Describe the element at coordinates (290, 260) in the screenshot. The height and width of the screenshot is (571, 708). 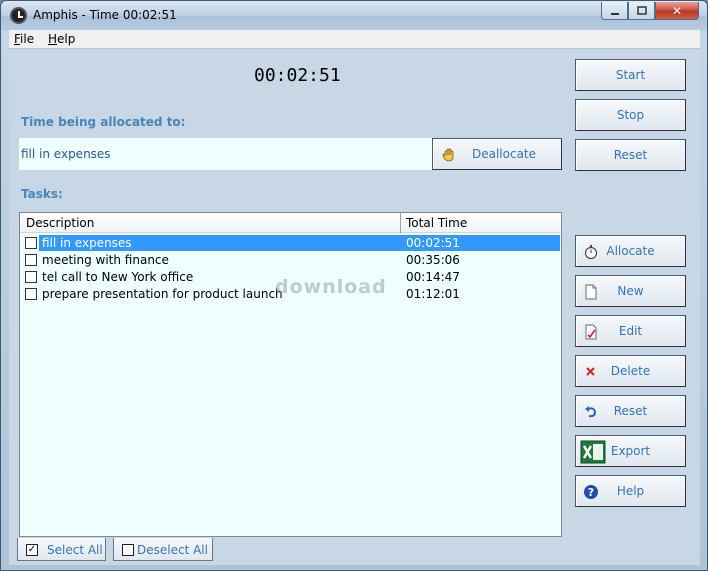
I see `task-row: meeting with finance 00:35:06` at that location.